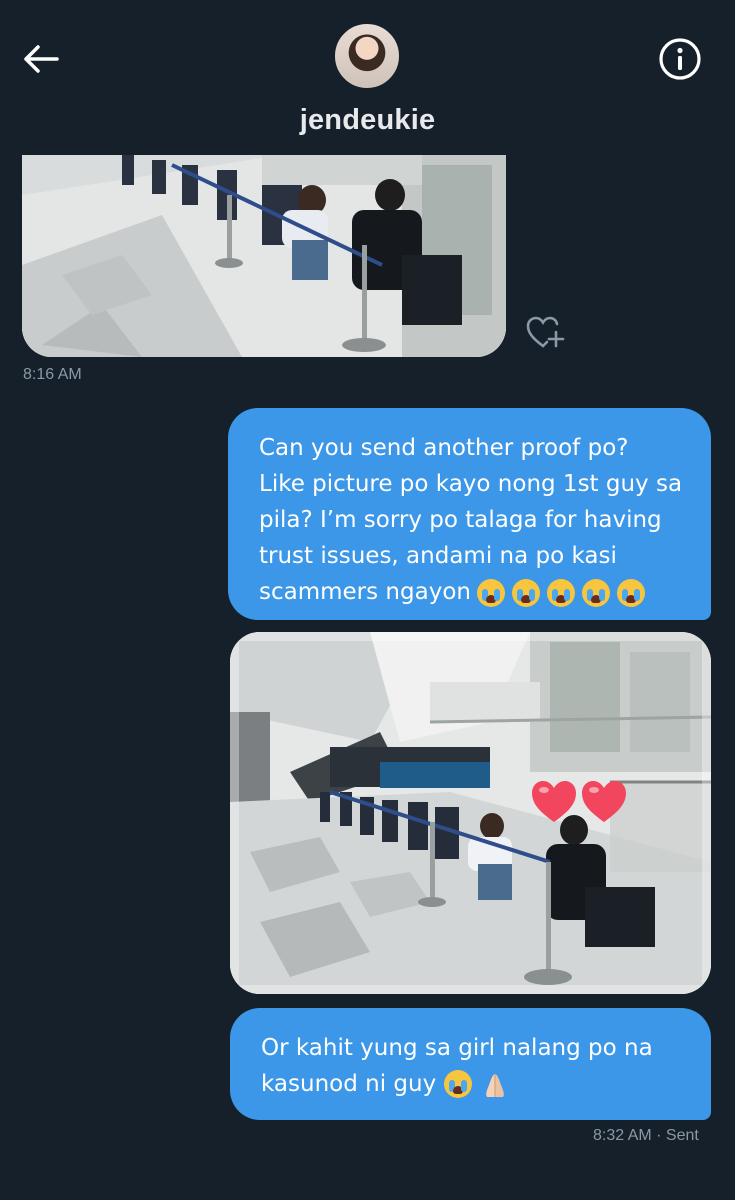 This screenshot has height=1200, width=735. Describe the element at coordinates (444, 448) in the screenshot. I see `message-line: Can you send another proof po?` at that location.